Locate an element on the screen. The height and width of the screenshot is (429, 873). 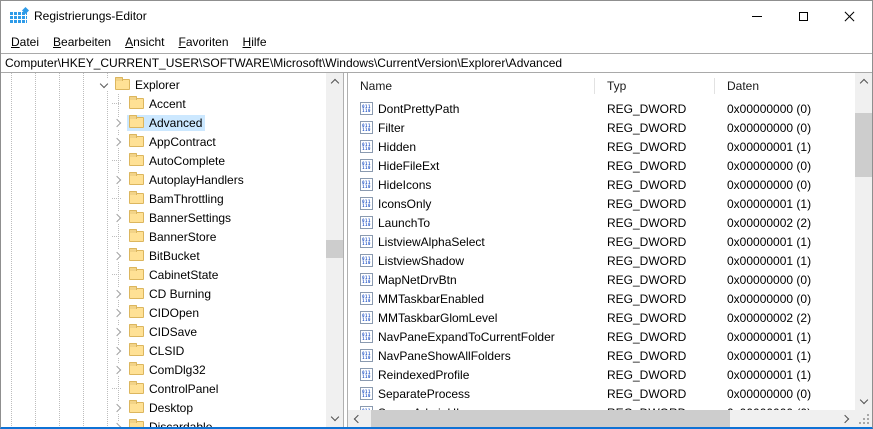
tree-item-clsid: CLSID is located at coordinates (163, 350).